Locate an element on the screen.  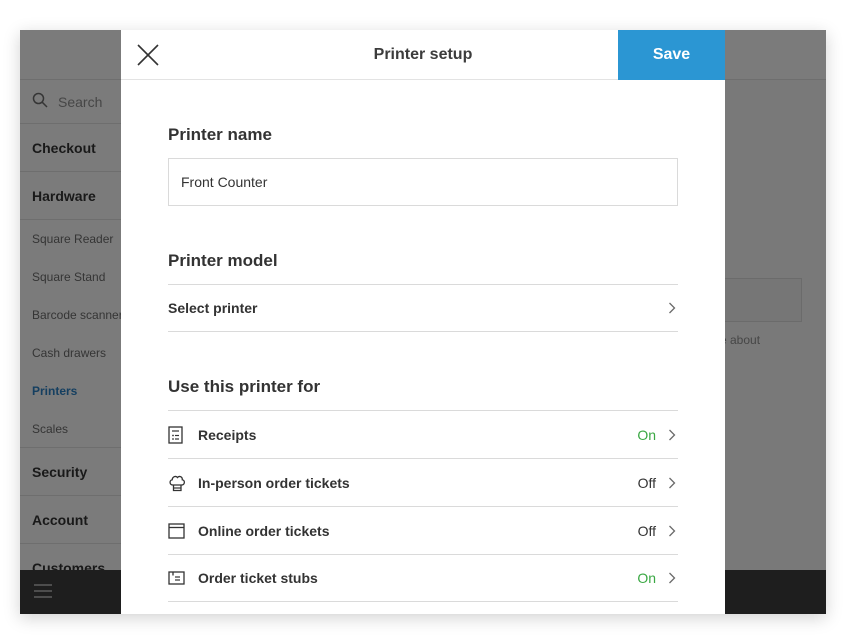
save-button: Save is located at coordinates (671, 55).